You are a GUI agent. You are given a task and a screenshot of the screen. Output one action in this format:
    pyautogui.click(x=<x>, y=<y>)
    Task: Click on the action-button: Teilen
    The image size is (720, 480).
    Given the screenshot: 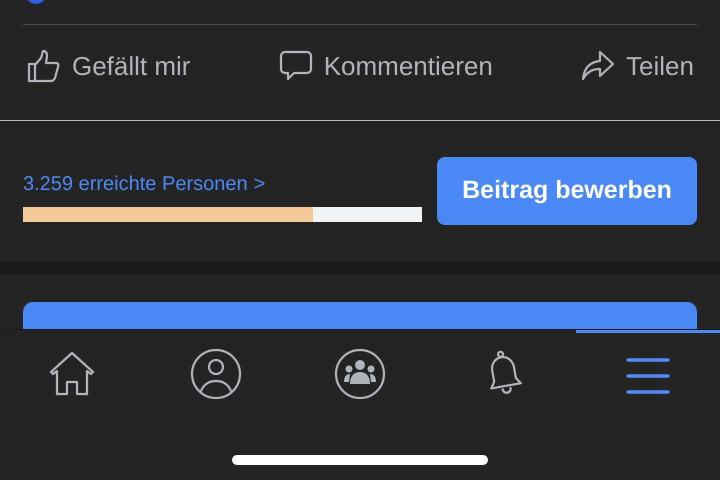 What is the action you would take?
    pyautogui.click(x=637, y=66)
    